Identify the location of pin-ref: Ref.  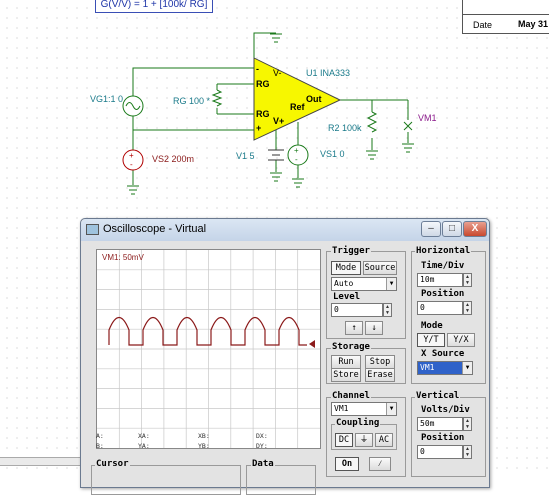
(297, 107).